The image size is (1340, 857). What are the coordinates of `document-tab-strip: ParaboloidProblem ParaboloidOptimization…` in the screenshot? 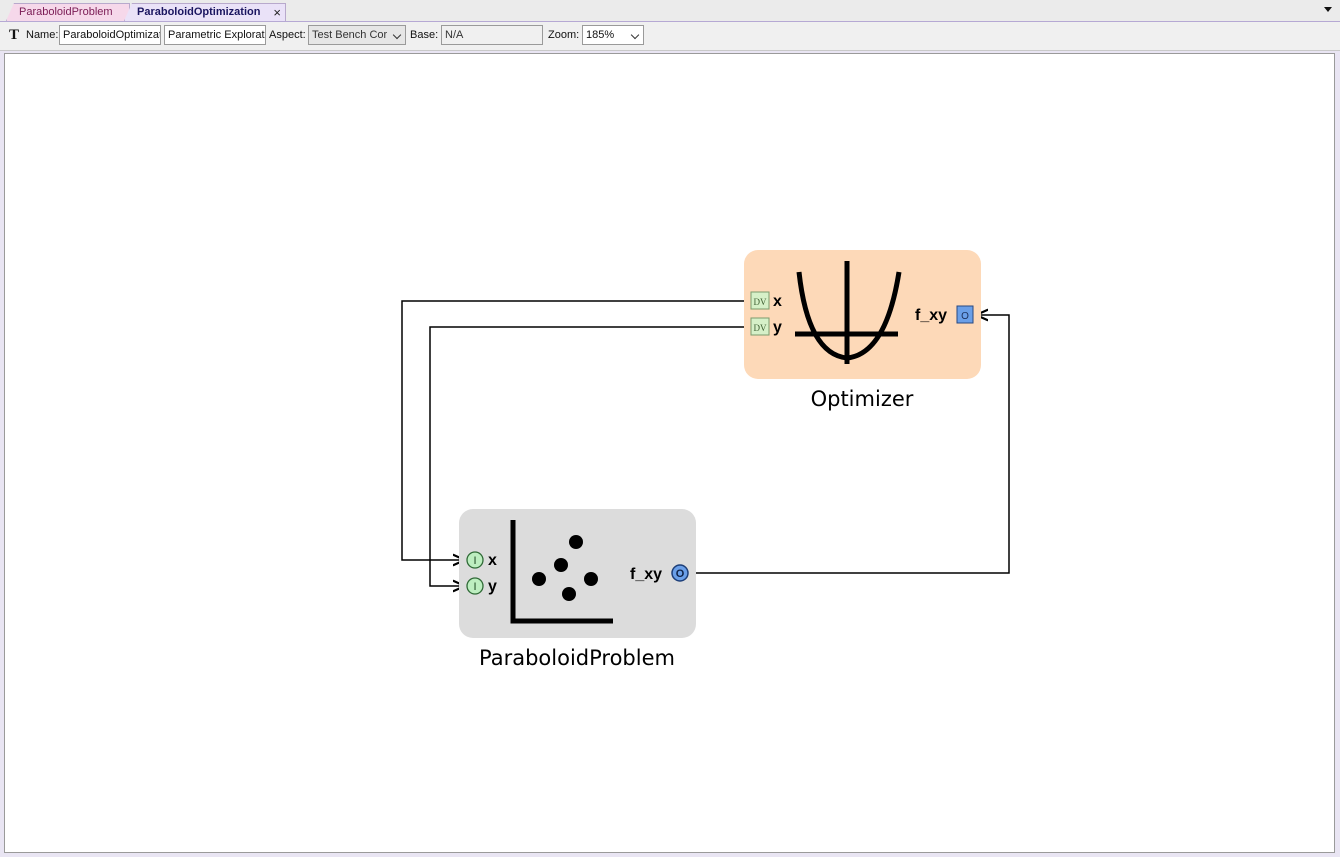 It's located at (670, 11).